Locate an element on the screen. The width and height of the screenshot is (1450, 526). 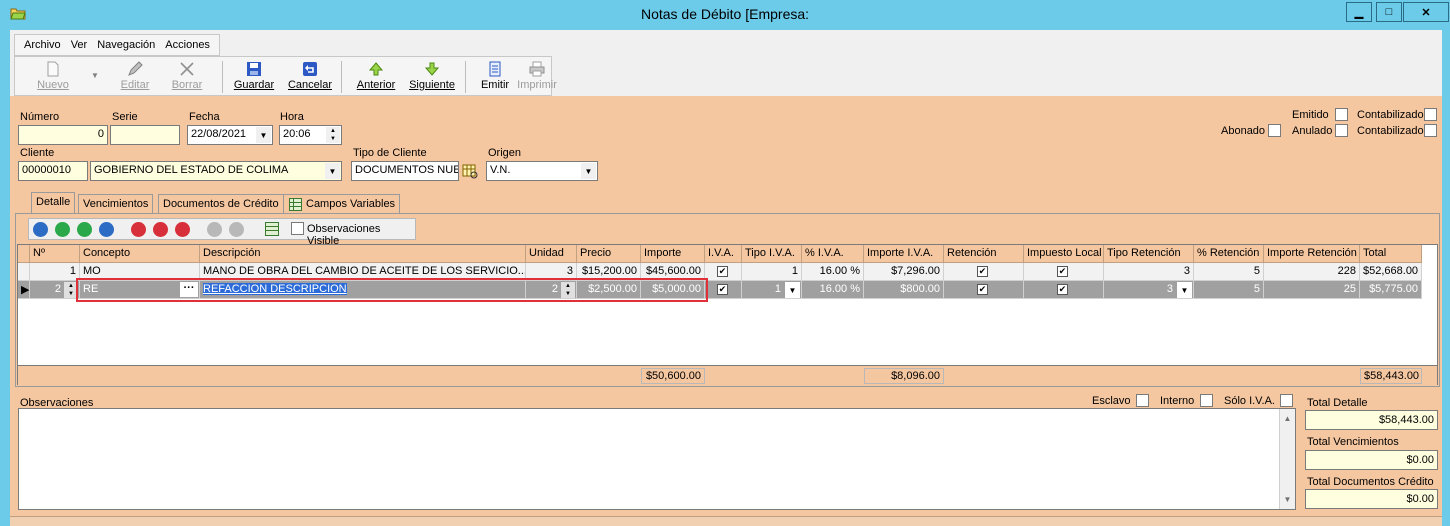
minimize-button: ▁ is located at coordinates (1359, 12).